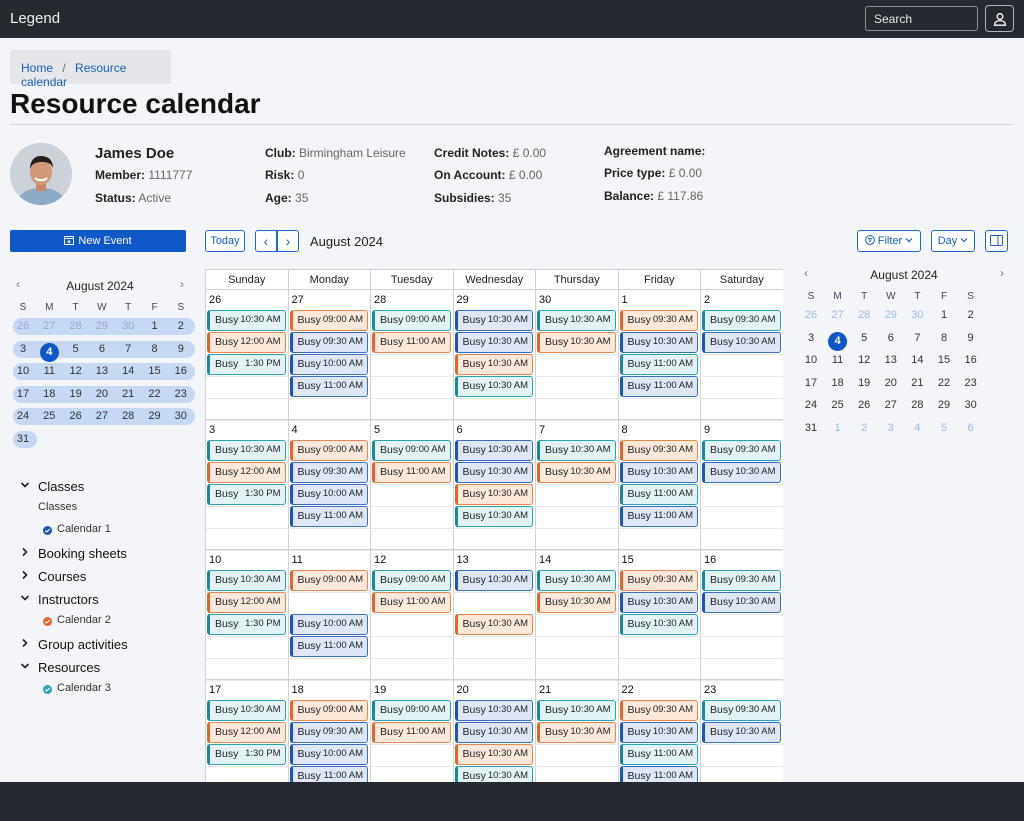 This screenshot has height=821, width=1024. I want to click on mini-day: 18, so click(838, 383).